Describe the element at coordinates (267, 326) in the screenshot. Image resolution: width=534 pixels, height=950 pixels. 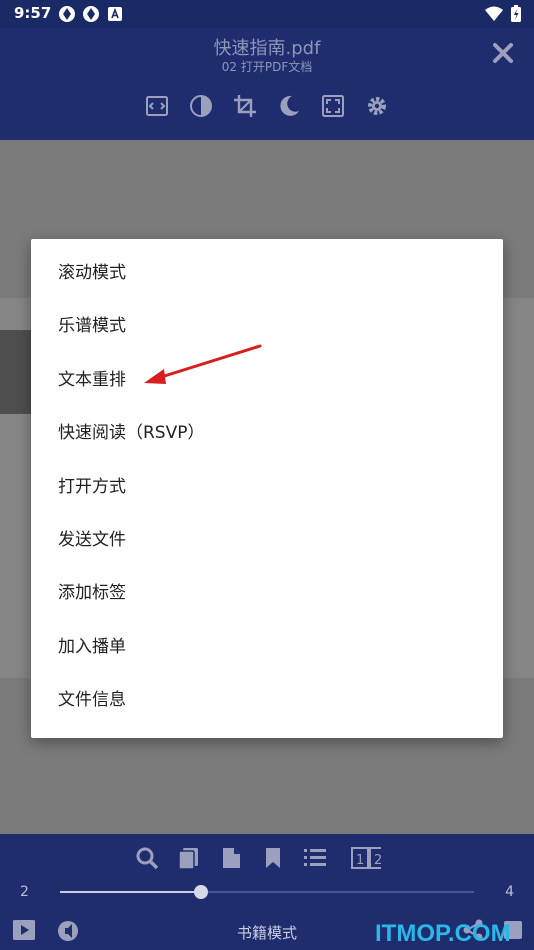
I see `menu-item-sheet-music-mode: 乐谱模式` at that location.